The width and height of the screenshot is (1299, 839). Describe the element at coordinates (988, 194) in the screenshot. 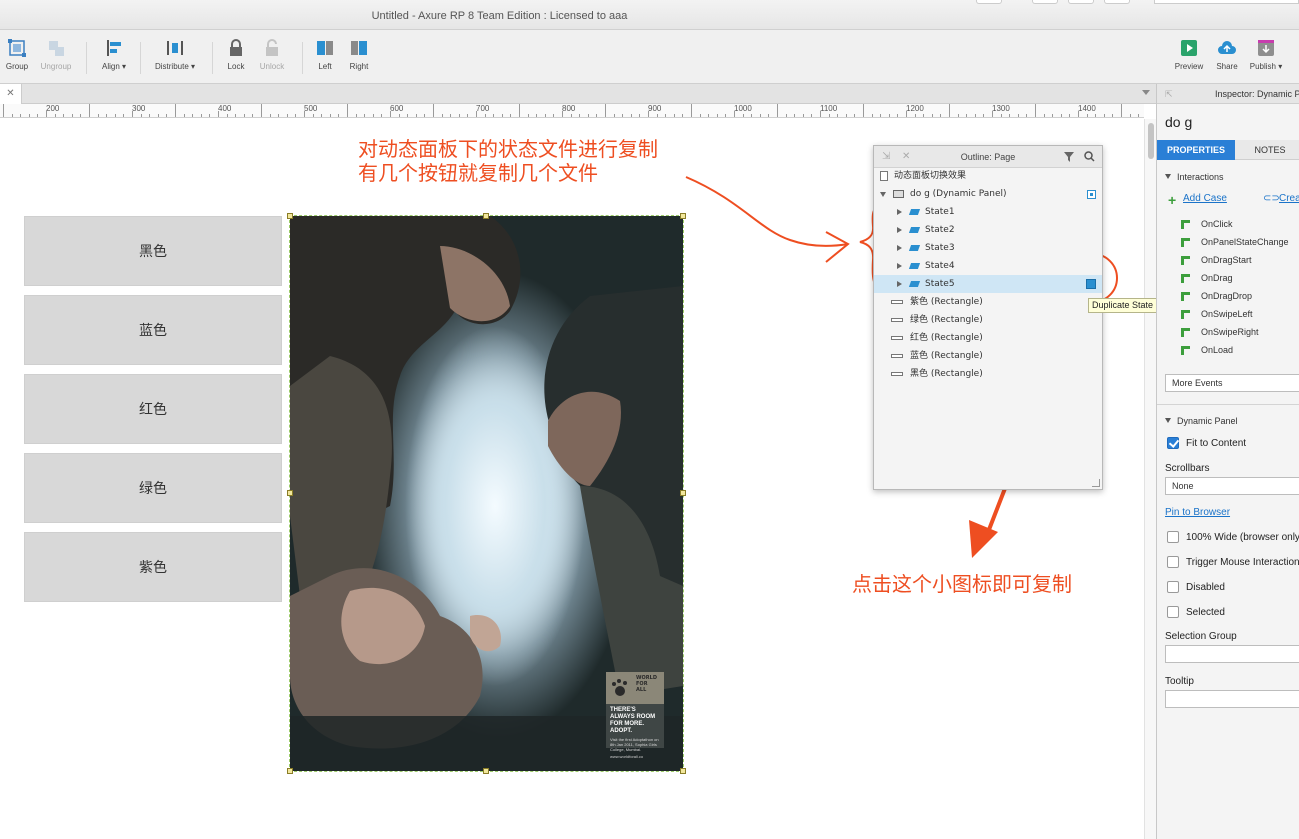

I see `outline-panel-row: do g (Dynamic Panel)` at that location.